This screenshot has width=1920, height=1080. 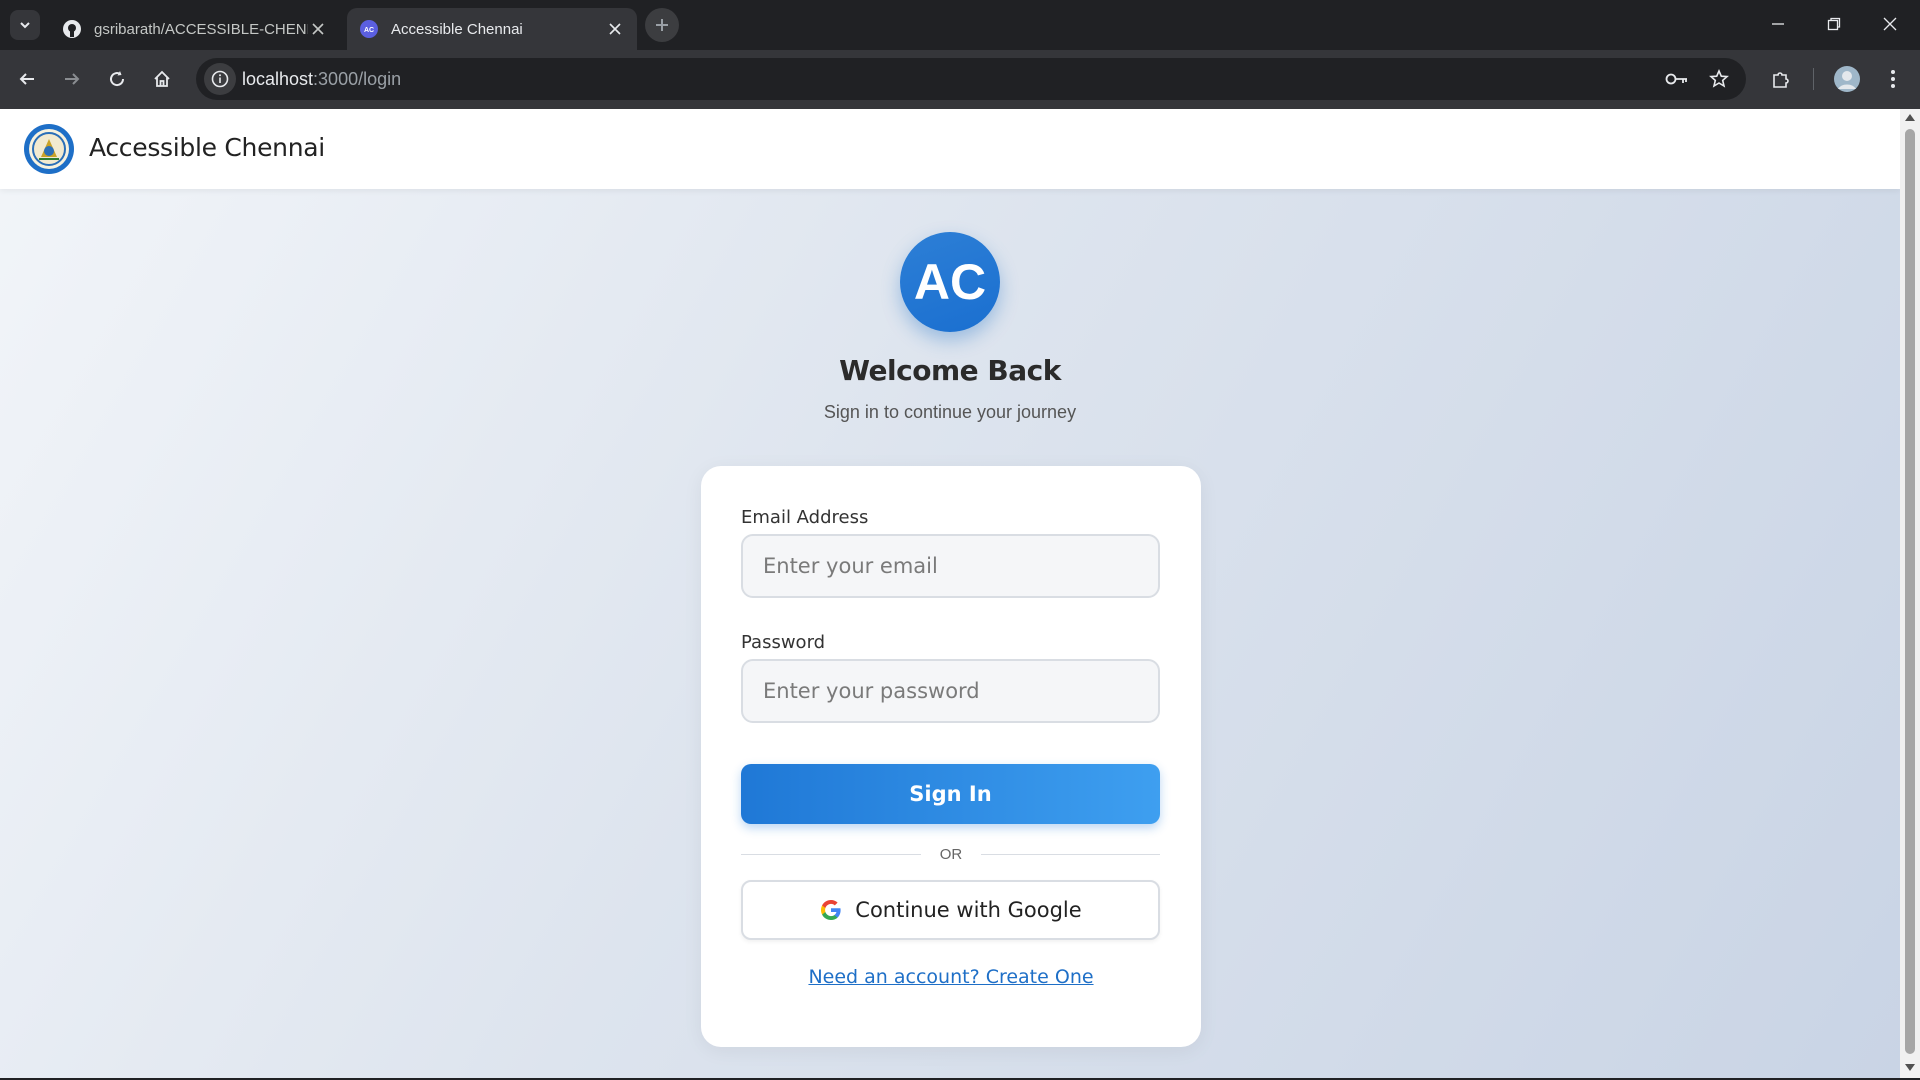 I want to click on tab-github: gsribarath/ACCESSIBLE-CHENN, so click(x=195, y=29).